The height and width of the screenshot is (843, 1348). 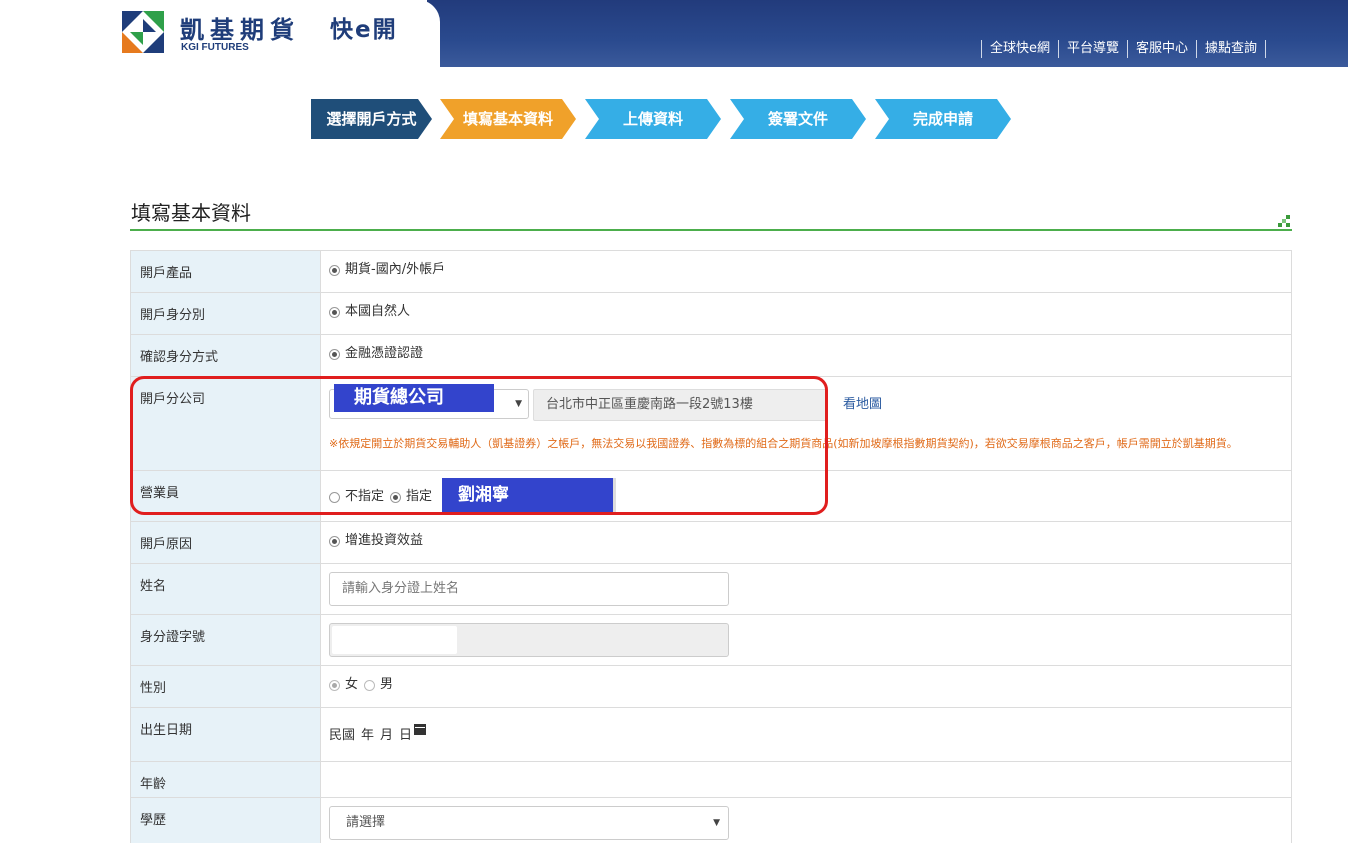 What do you see at coordinates (395, 269) in the screenshot?
I see `radio-label: 期貨-國內/外帳戶` at bounding box center [395, 269].